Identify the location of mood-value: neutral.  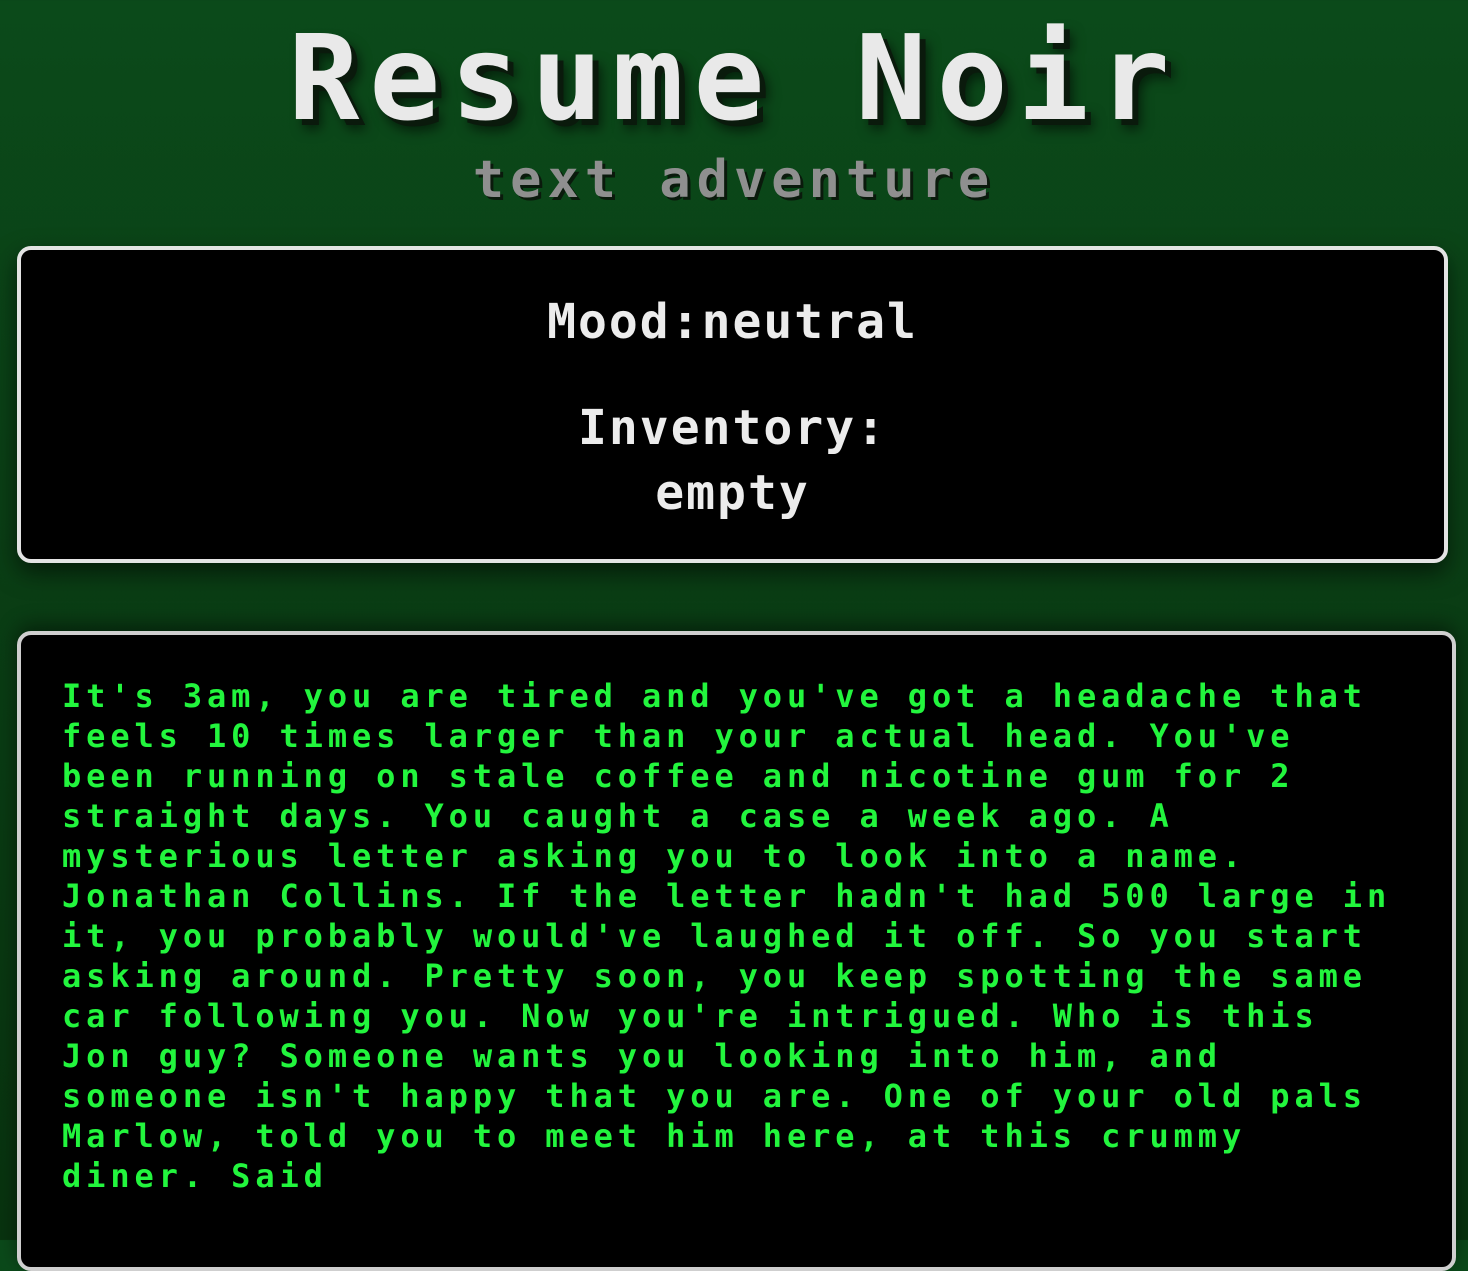
(809, 322).